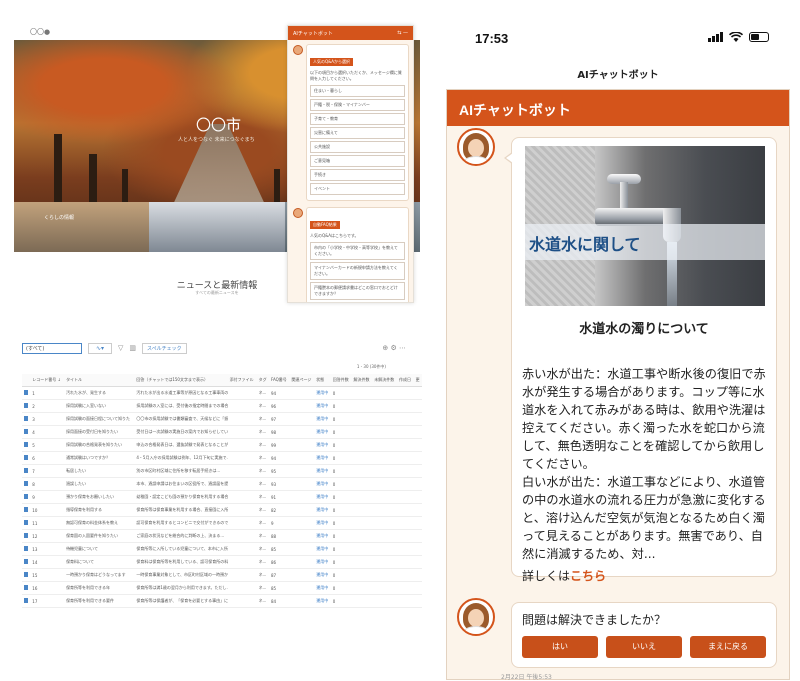  Describe the element at coordinates (279, 562) in the screenshot. I see `cell-faq: 86` at that location.